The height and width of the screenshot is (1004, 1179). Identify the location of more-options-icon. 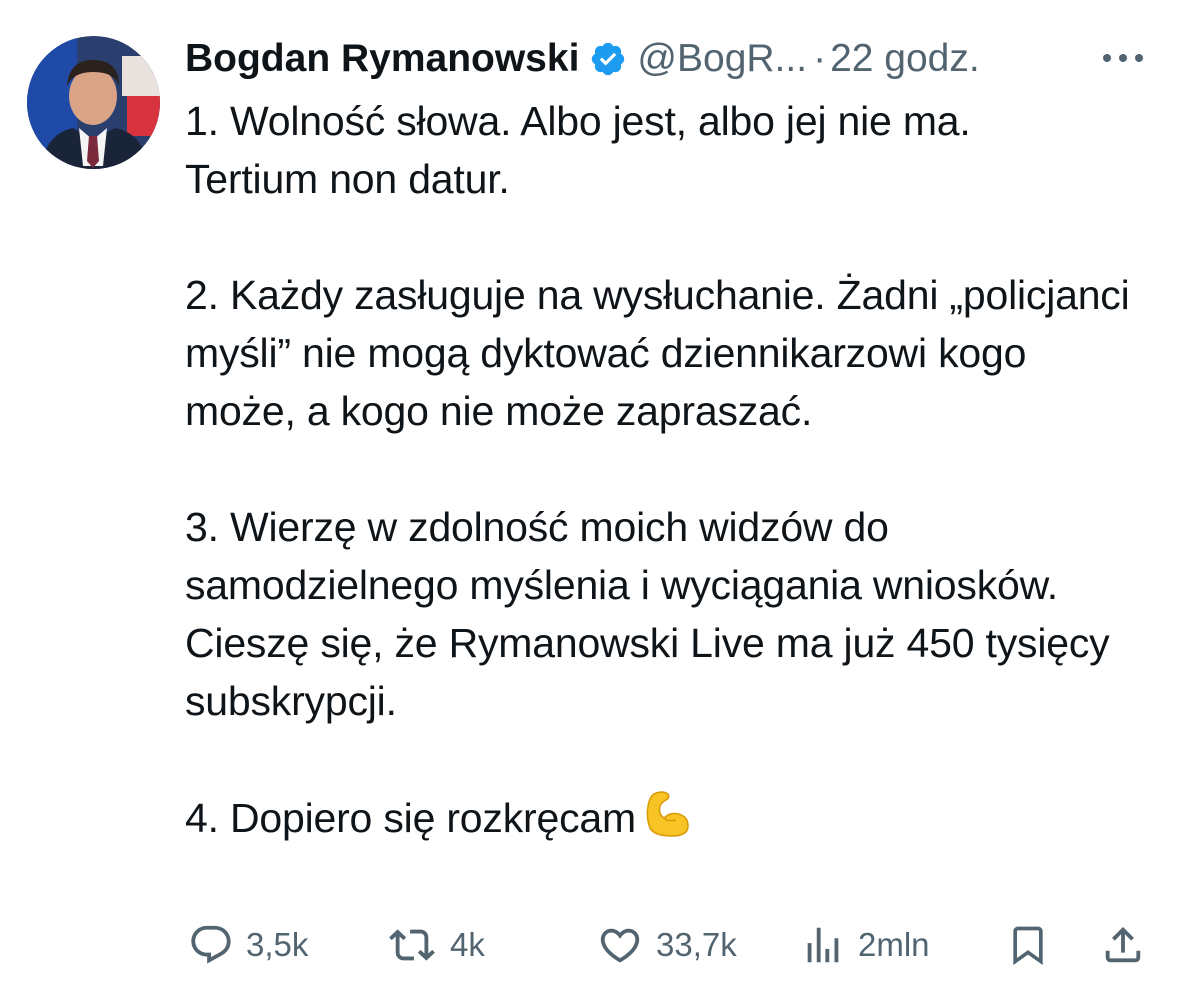
(1123, 58).